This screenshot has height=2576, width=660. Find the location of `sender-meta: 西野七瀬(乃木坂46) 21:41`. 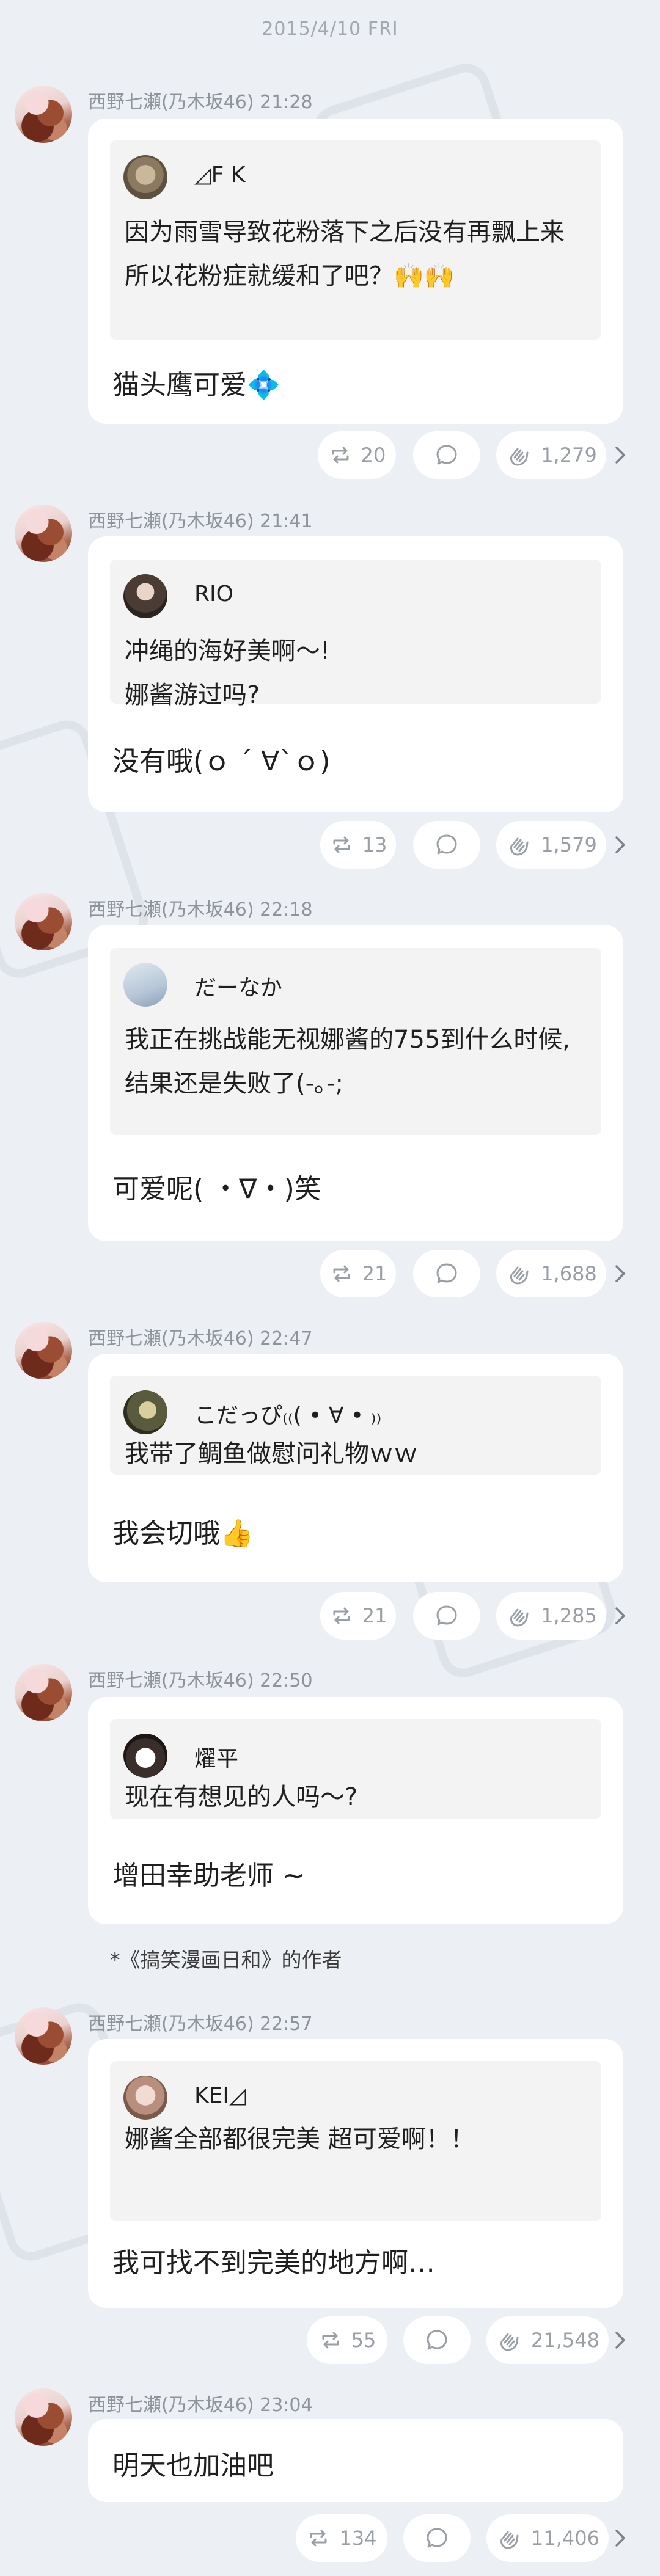

sender-meta: 西野七瀬(乃木坂46) 21:41 is located at coordinates (201, 521).